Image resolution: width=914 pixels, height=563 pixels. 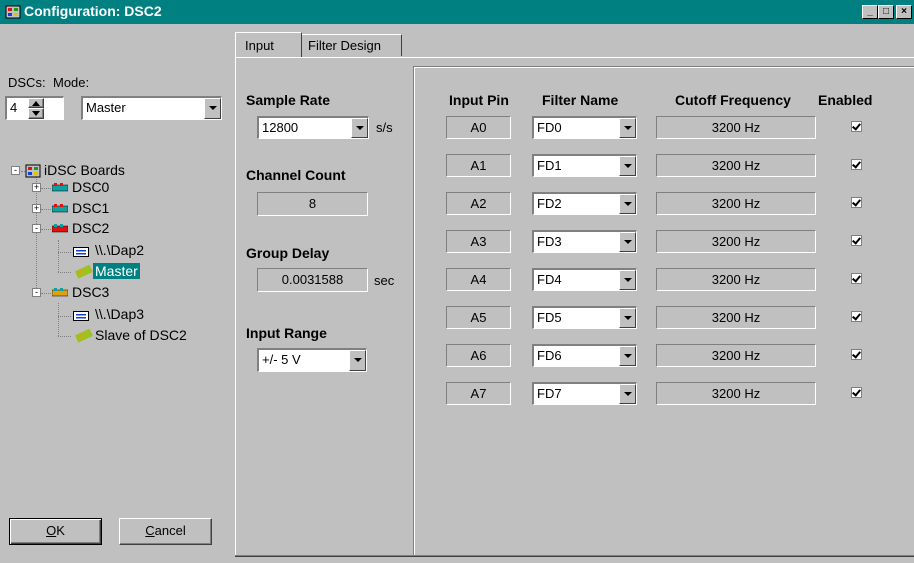 I want to click on tree-item-dsc2: DSC2, so click(x=90, y=228).